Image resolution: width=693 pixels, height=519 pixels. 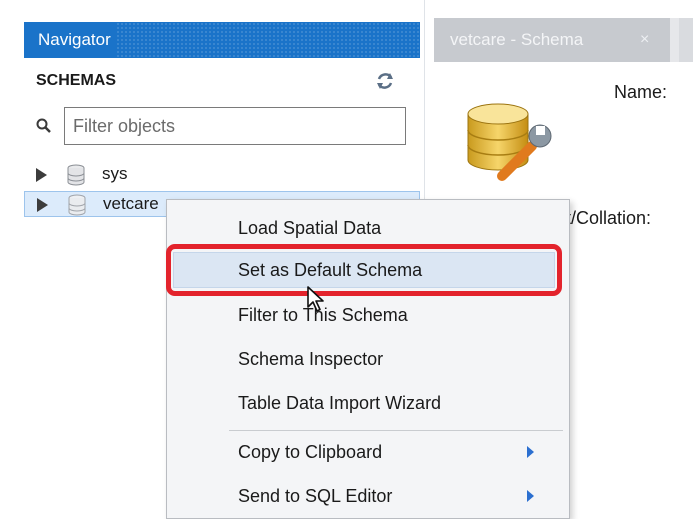 What do you see at coordinates (76, 80) in the screenshot?
I see `schemas-title: SCHEMAS` at bounding box center [76, 80].